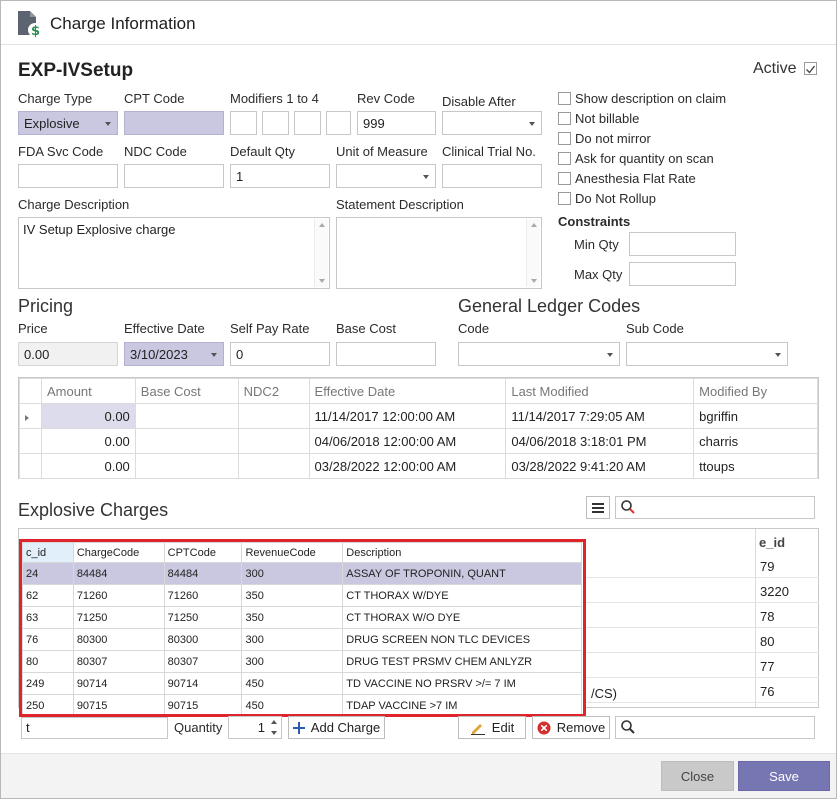 Image resolution: width=837 pixels, height=799 pixels. I want to click on gl-code-select, so click(539, 354).